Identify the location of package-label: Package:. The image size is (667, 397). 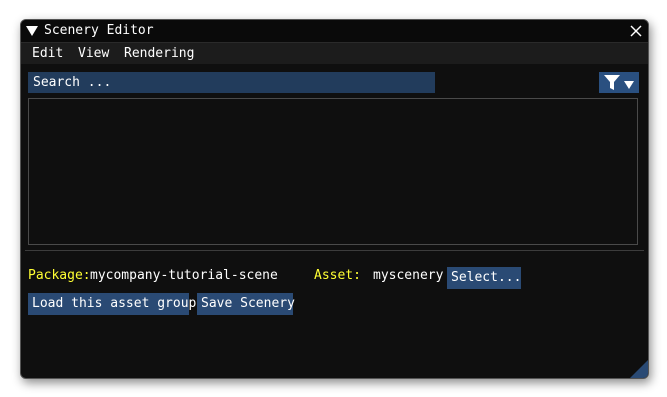
(59, 275).